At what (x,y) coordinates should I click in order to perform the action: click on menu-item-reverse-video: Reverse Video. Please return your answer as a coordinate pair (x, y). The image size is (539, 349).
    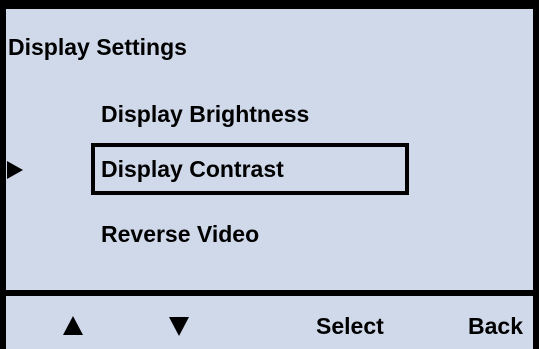
    Looking at the image, I should click on (250, 234).